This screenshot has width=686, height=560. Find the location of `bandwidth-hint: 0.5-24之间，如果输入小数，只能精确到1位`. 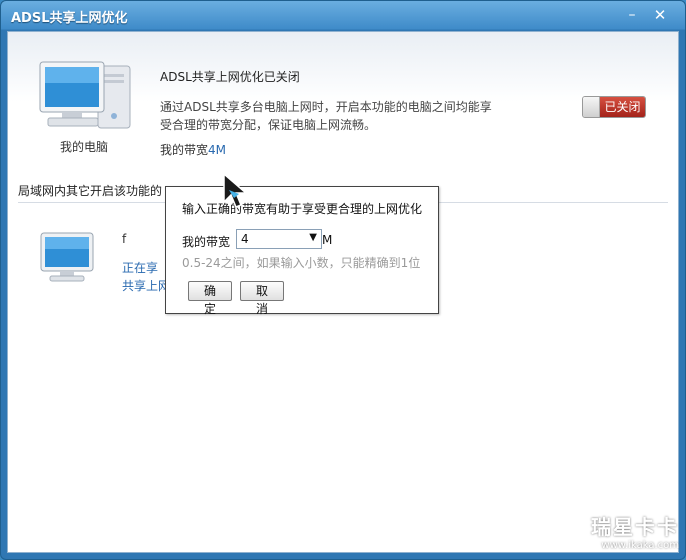

bandwidth-hint: 0.5-24之间，如果输入小数，只能精确到1位 is located at coordinates (301, 263).